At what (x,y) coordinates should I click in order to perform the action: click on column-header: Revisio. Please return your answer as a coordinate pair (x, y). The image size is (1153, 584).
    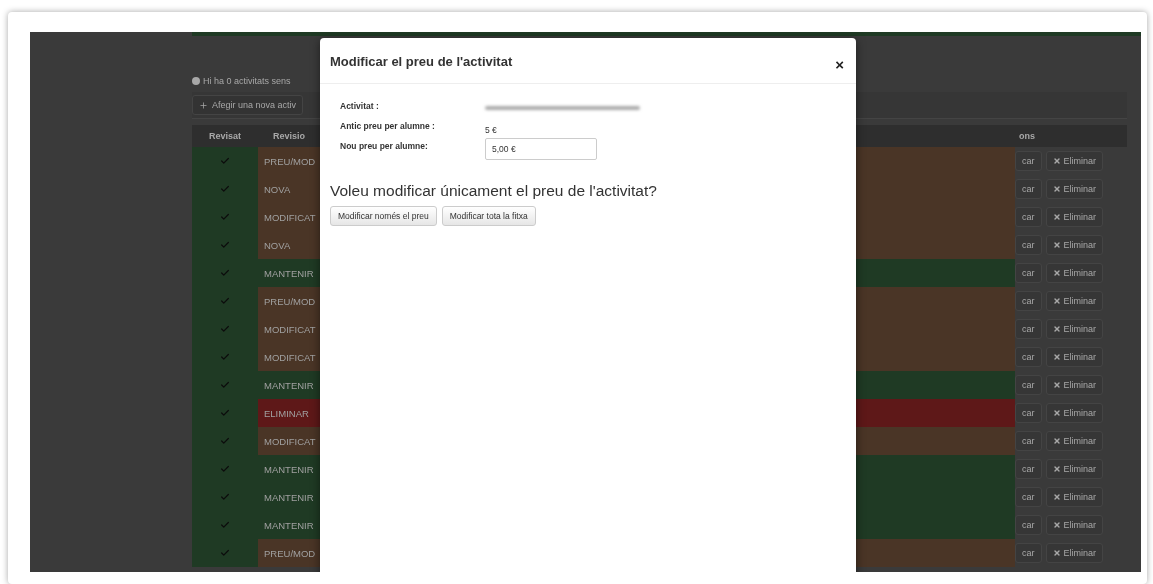
    Looking at the image, I should click on (289, 136).